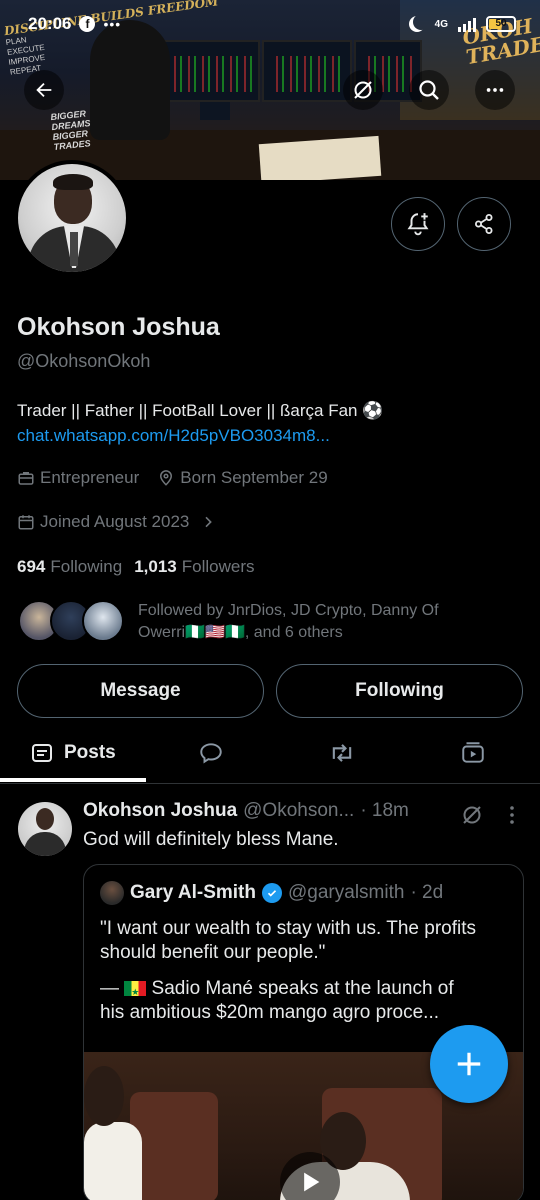 The width and height of the screenshot is (540, 1200). I want to click on tab-reposts, so click(342, 753).